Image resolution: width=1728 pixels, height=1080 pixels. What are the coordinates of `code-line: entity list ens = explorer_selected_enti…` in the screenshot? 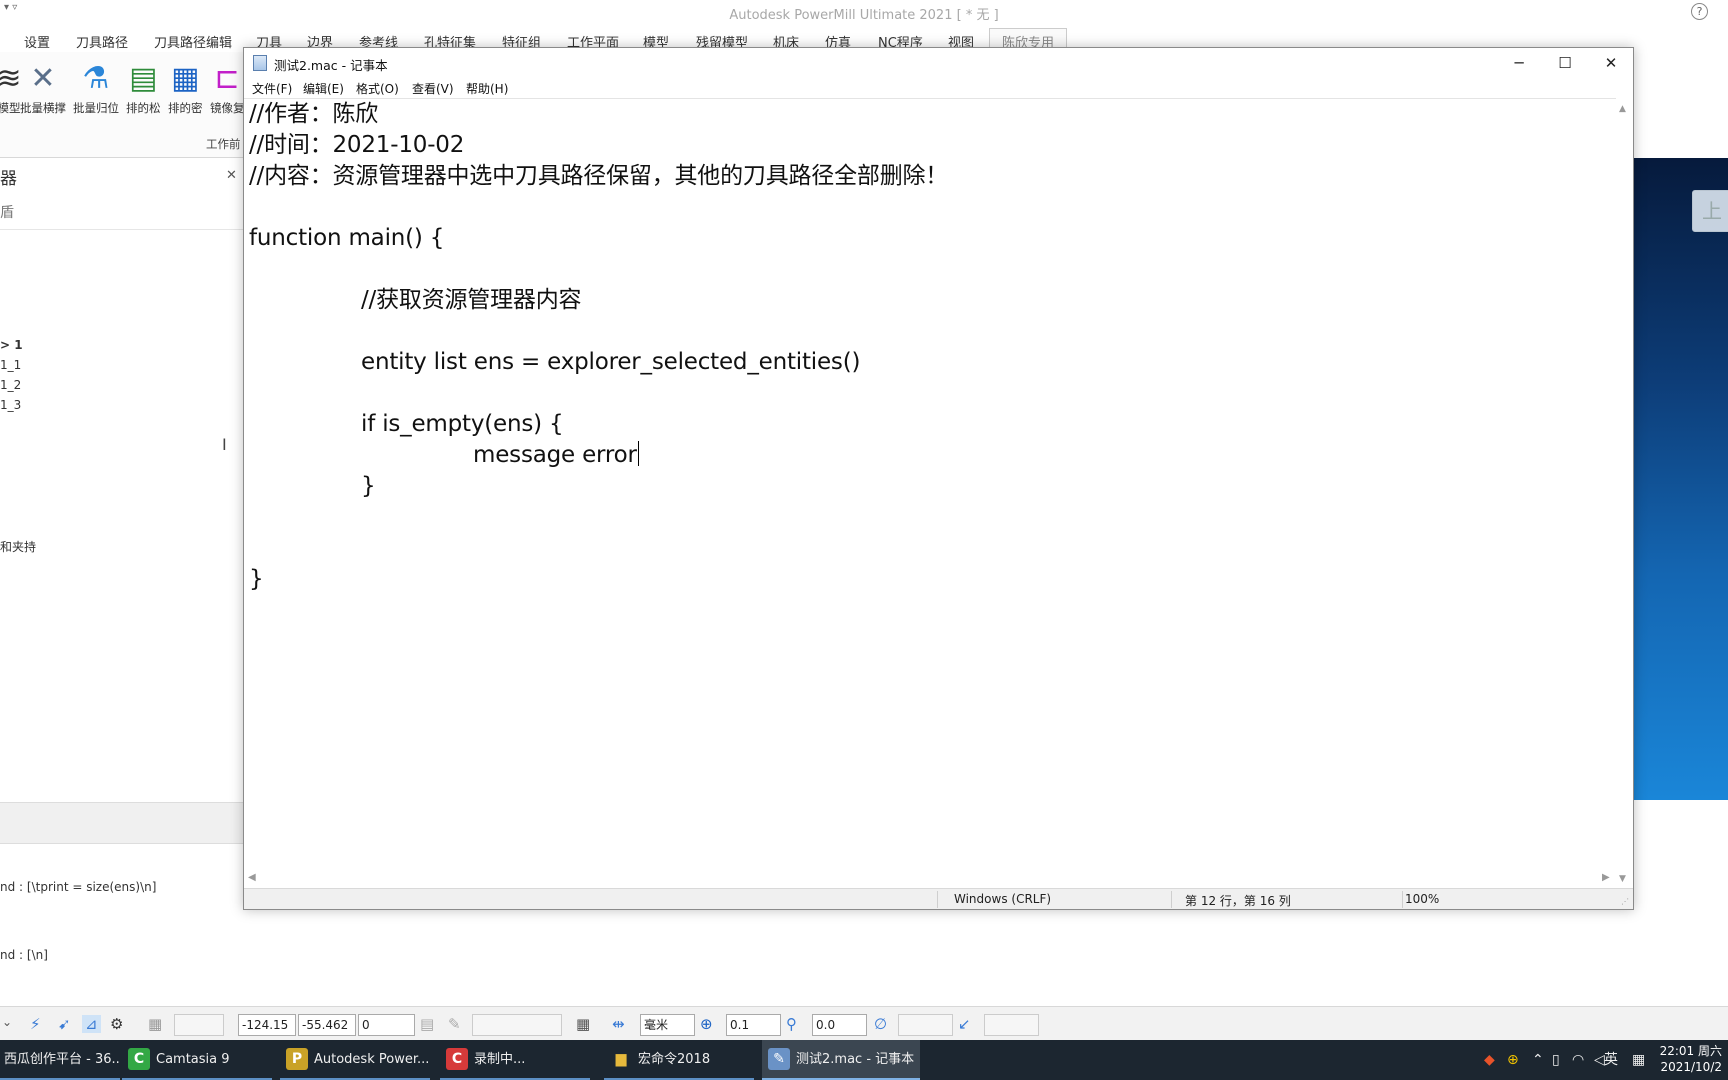 It's located at (611, 362).